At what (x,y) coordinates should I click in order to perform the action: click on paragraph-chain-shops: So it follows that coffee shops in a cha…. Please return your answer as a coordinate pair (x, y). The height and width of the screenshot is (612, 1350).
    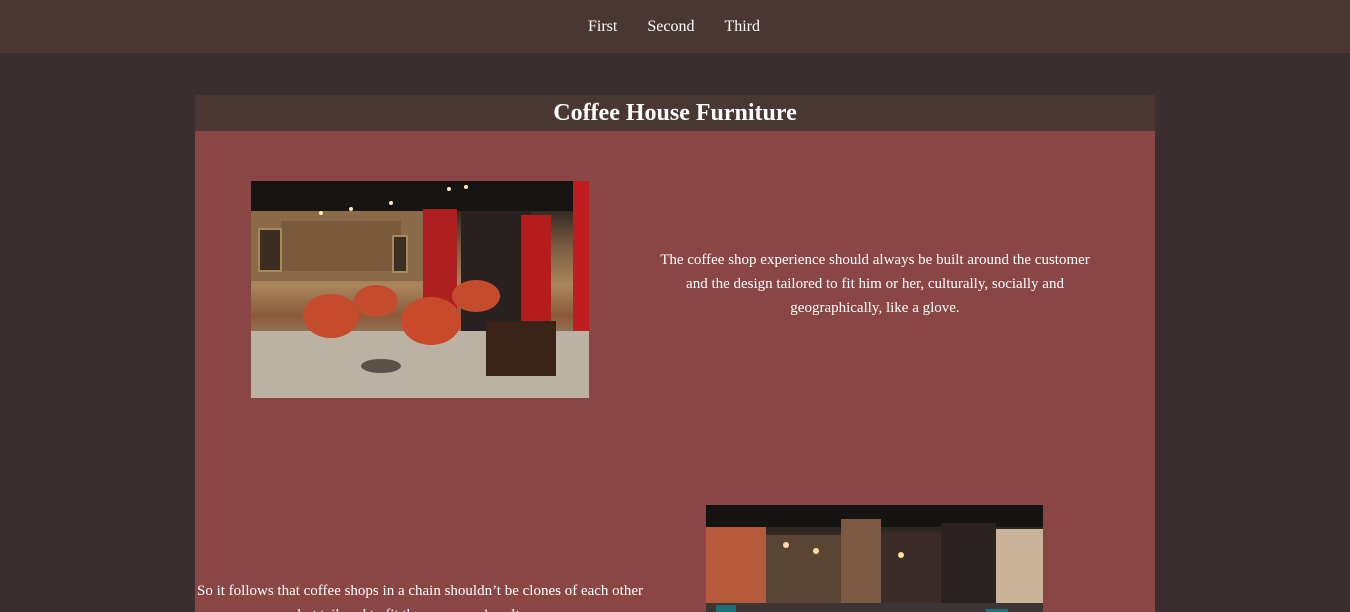
    Looking at the image, I should click on (419, 597).